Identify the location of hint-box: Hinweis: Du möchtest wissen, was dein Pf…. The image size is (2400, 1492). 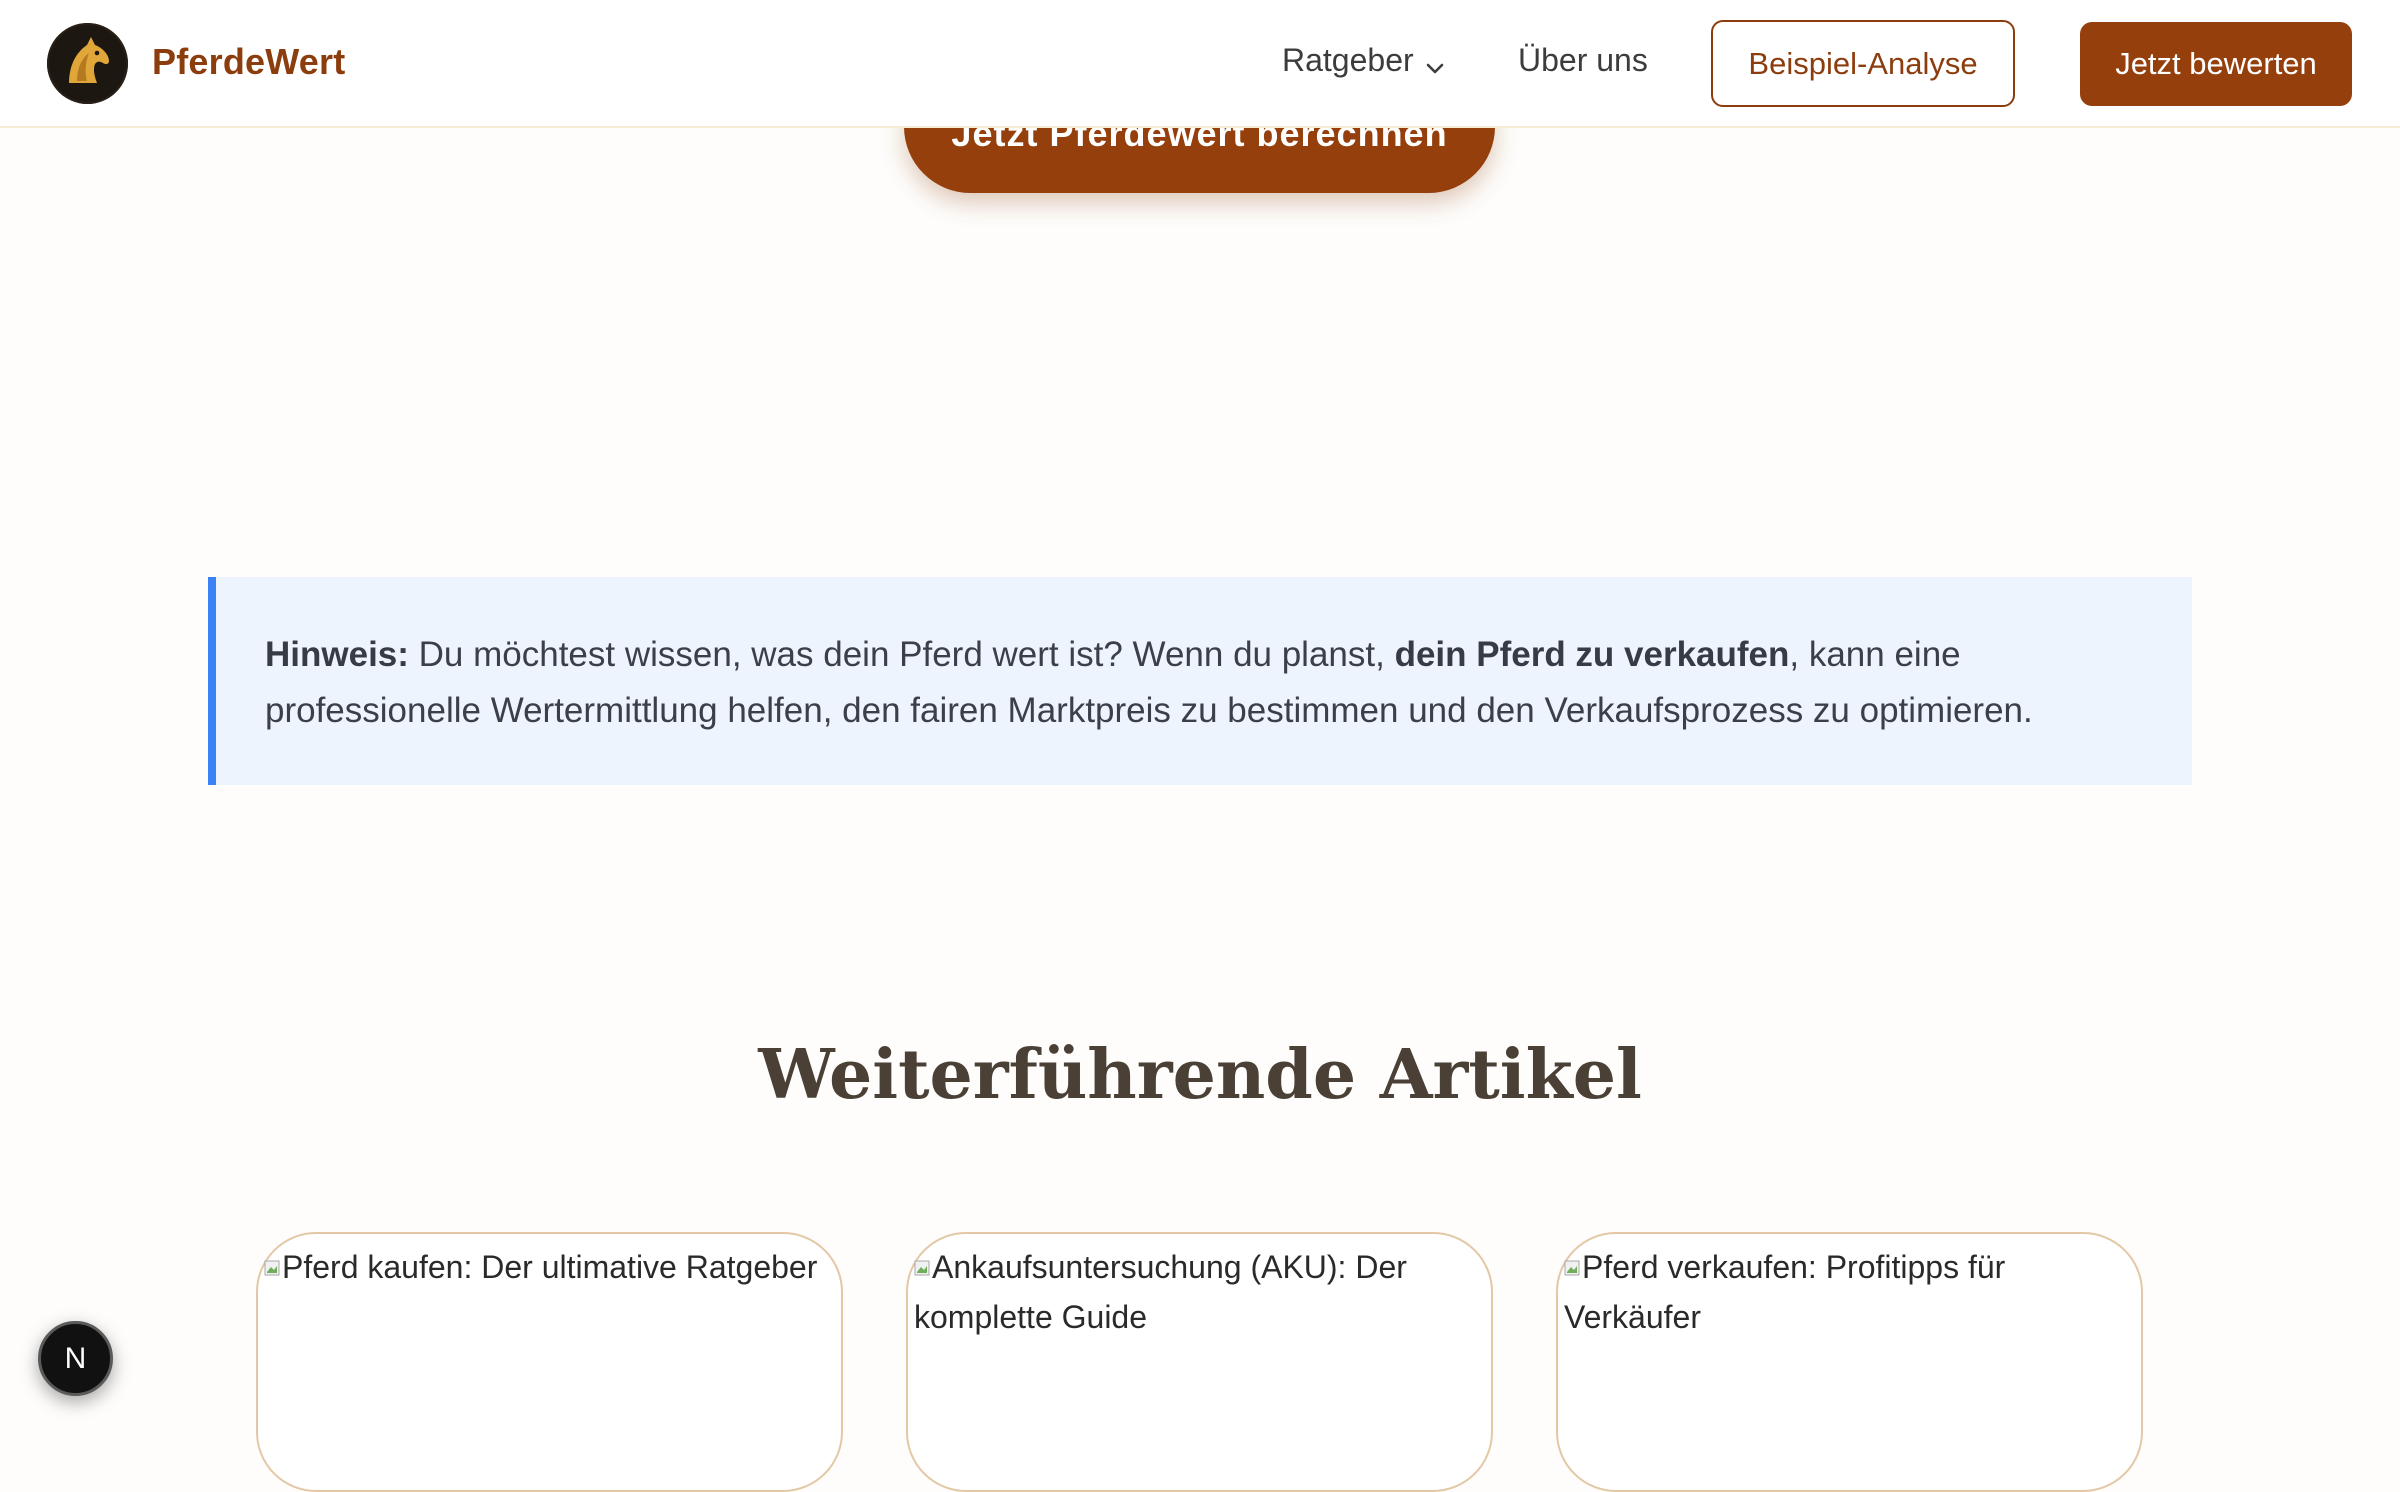
(1200, 681).